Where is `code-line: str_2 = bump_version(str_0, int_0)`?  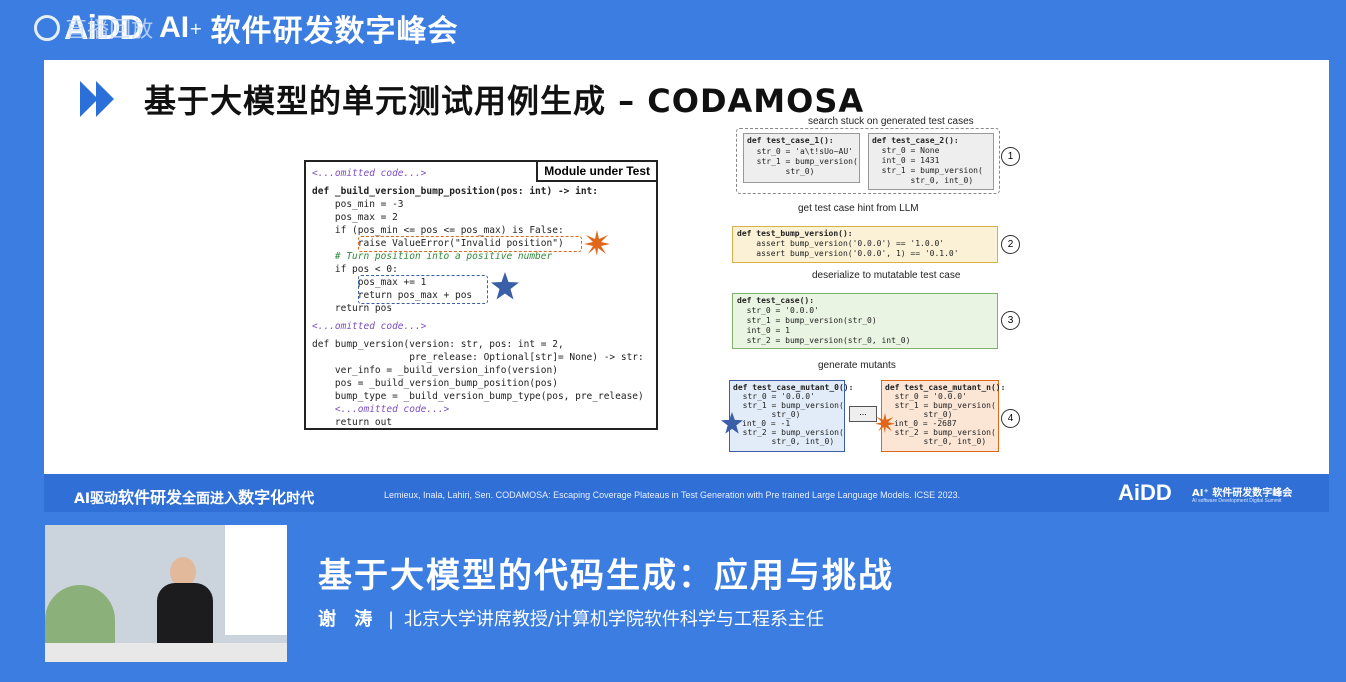 code-line: str_2 = bump_version(str_0, int_0) is located at coordinates (824, 340).